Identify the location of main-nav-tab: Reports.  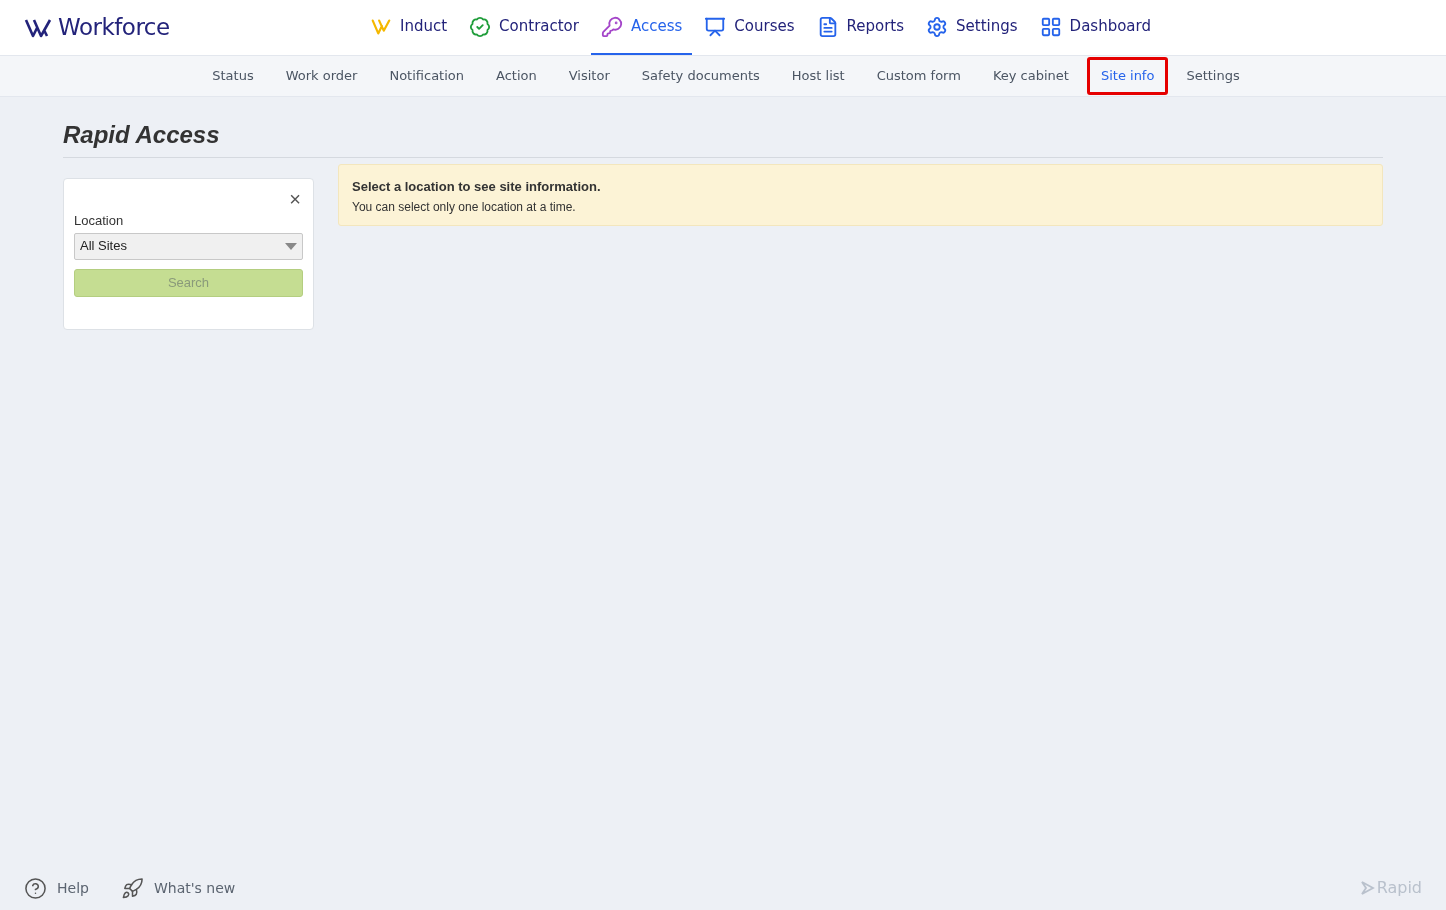
(860, 27).